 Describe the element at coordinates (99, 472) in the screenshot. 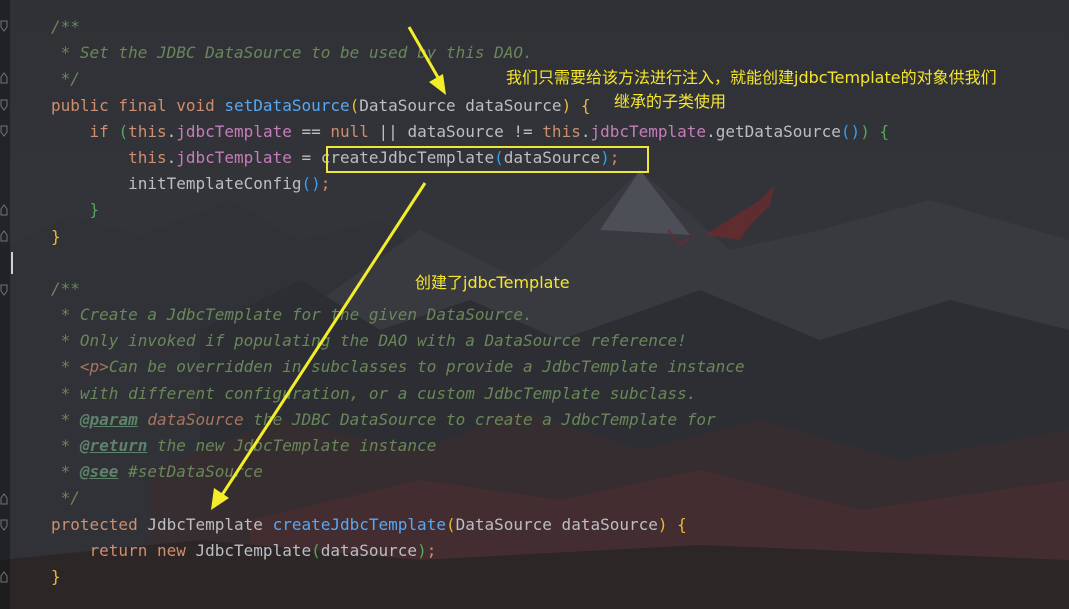

I see `code-token: @see` at that location.